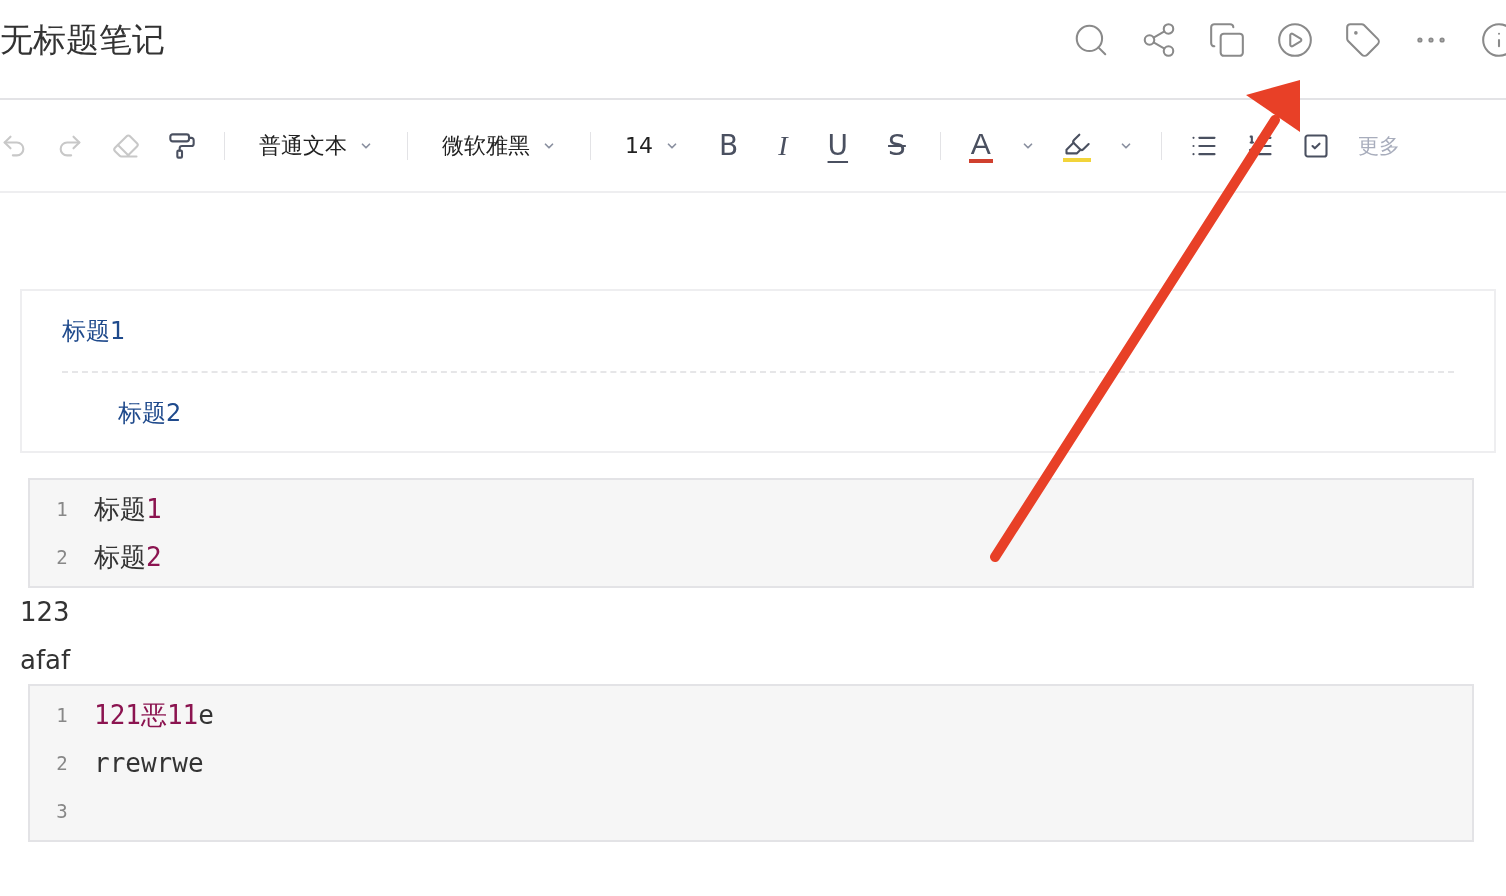  What do you see at coordinates (316, 145) in the screenshot?
I see `paragraph-style-dropdown: 普通文本` at bounding box center [316, 145].